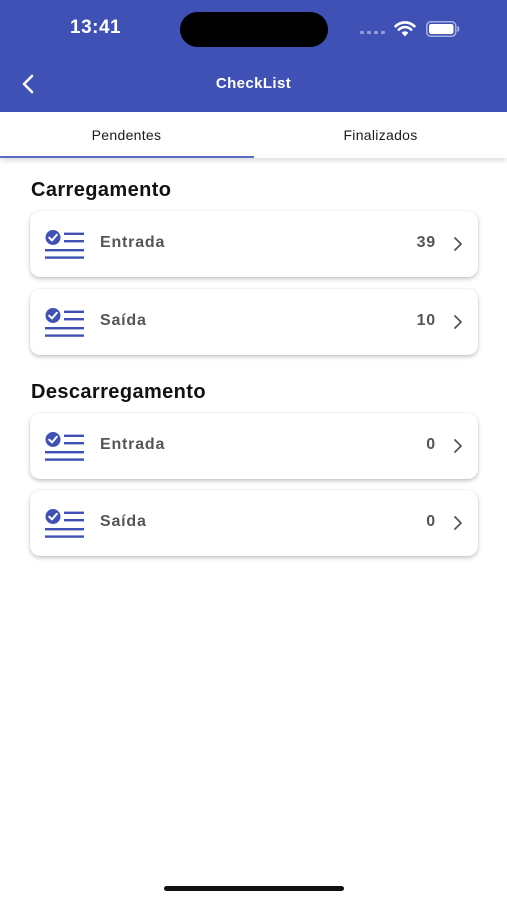 This screenshot has width=507, height=900. What do you see at coordinates (254, 888) in the screenshot?
I see `home-indicator` at bounding box center [254, 888].